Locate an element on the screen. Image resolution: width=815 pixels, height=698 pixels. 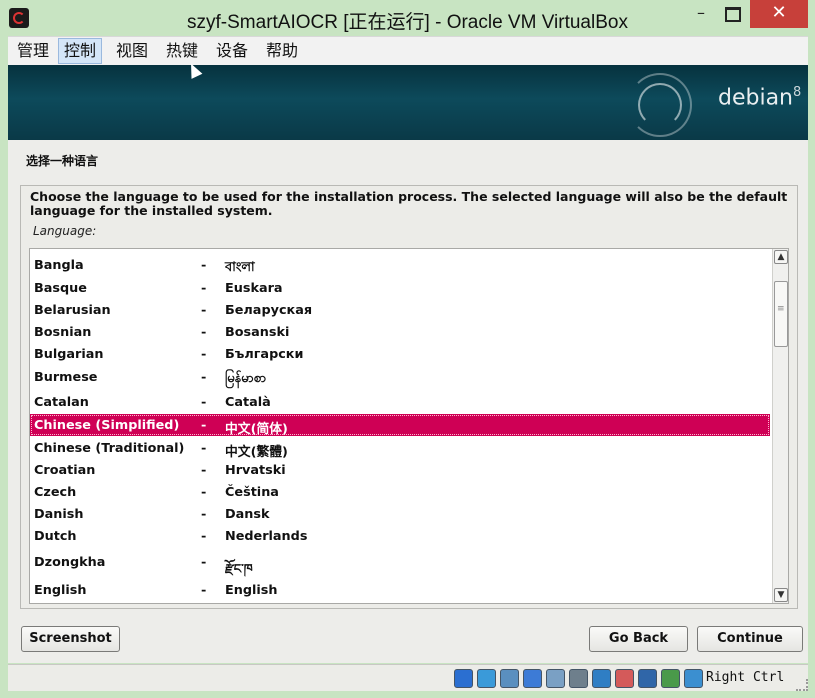
list-scrollbar: ▲ ▼ is located at coordinates (780, 426).